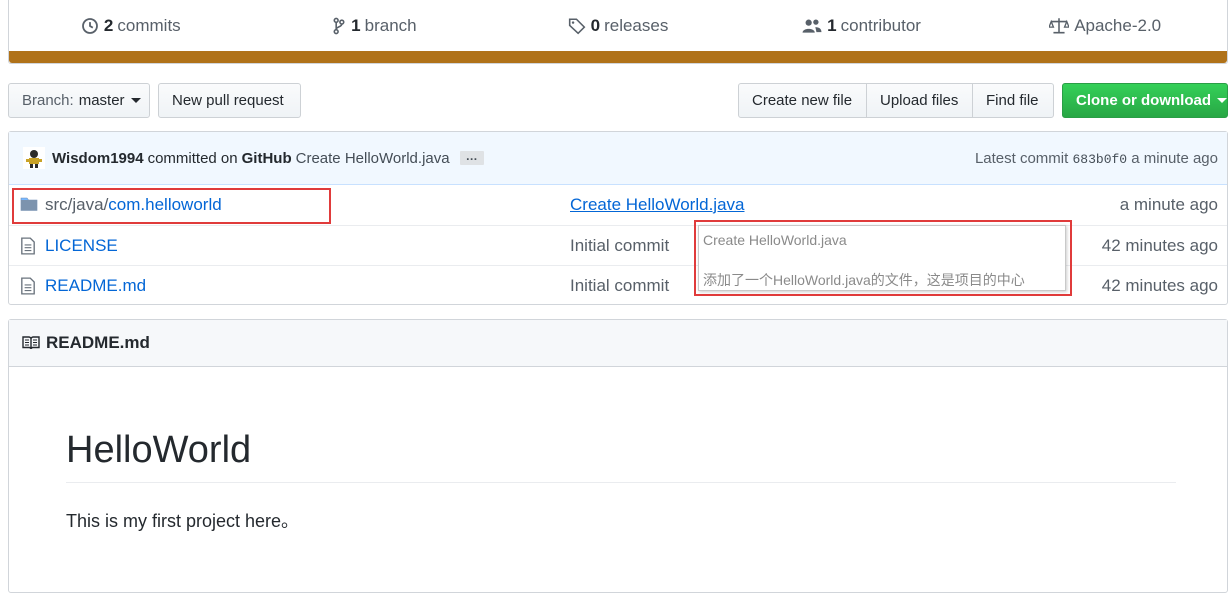 The width and height of the screenshot is (1228, 614). I want to click on book-icon, so click(31, 343).